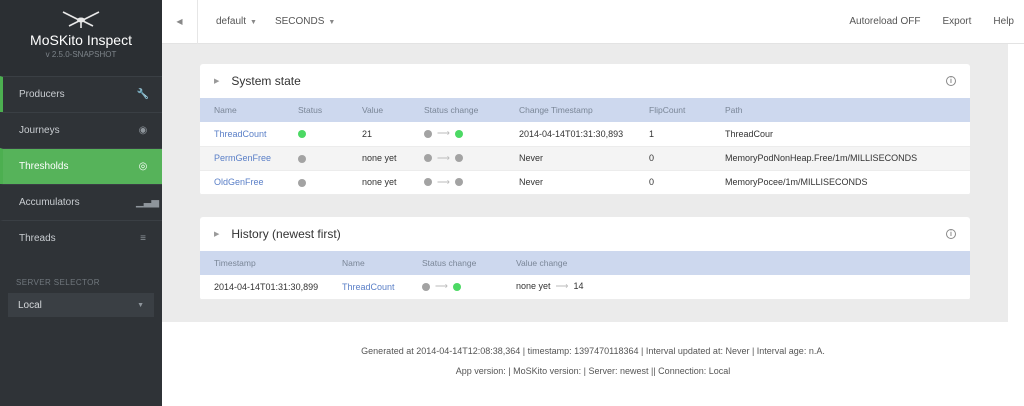 This screenshot has height=406, width=1024. What do you see at coordinates (143, 130) in the screenshot?
I see `eye-icon: ◉` at bounding box center [143, 130].